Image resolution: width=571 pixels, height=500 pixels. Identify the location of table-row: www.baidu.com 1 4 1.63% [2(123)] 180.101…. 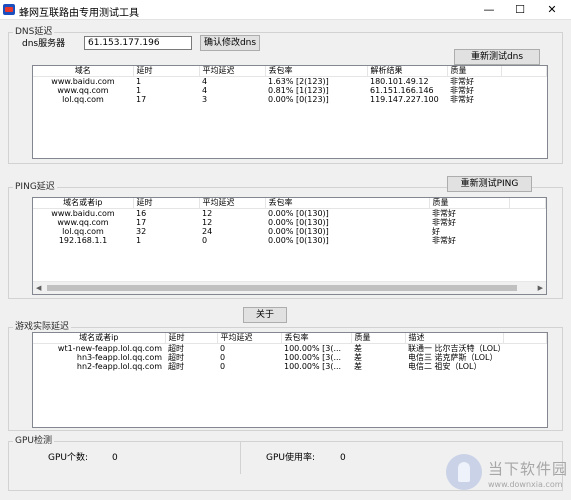
(290, 82).